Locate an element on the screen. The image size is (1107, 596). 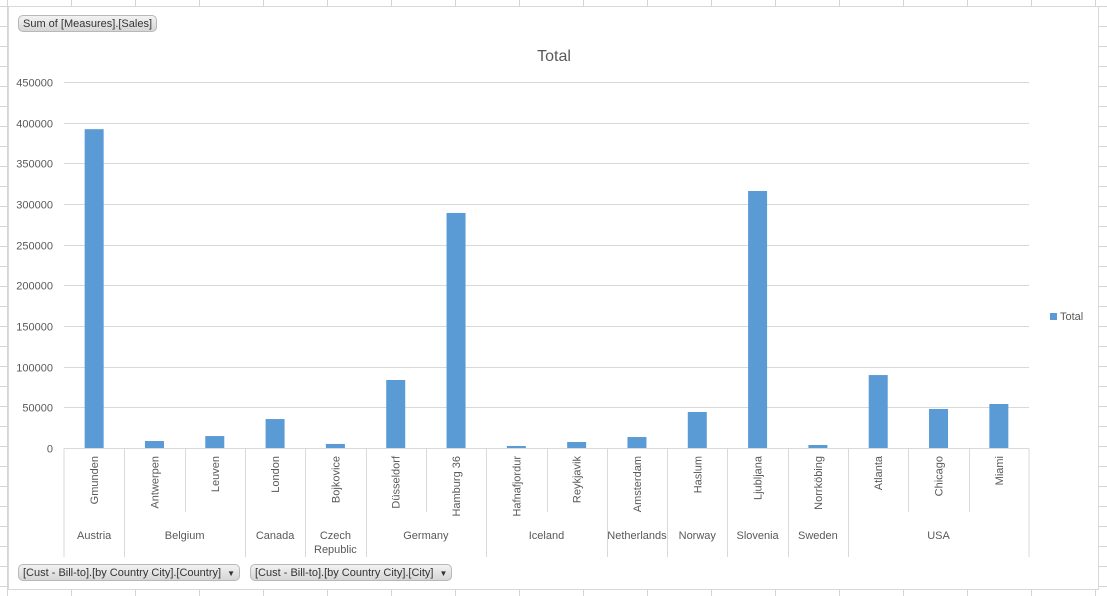
city-label: Antwerpen is located at coordinates (155, 482).